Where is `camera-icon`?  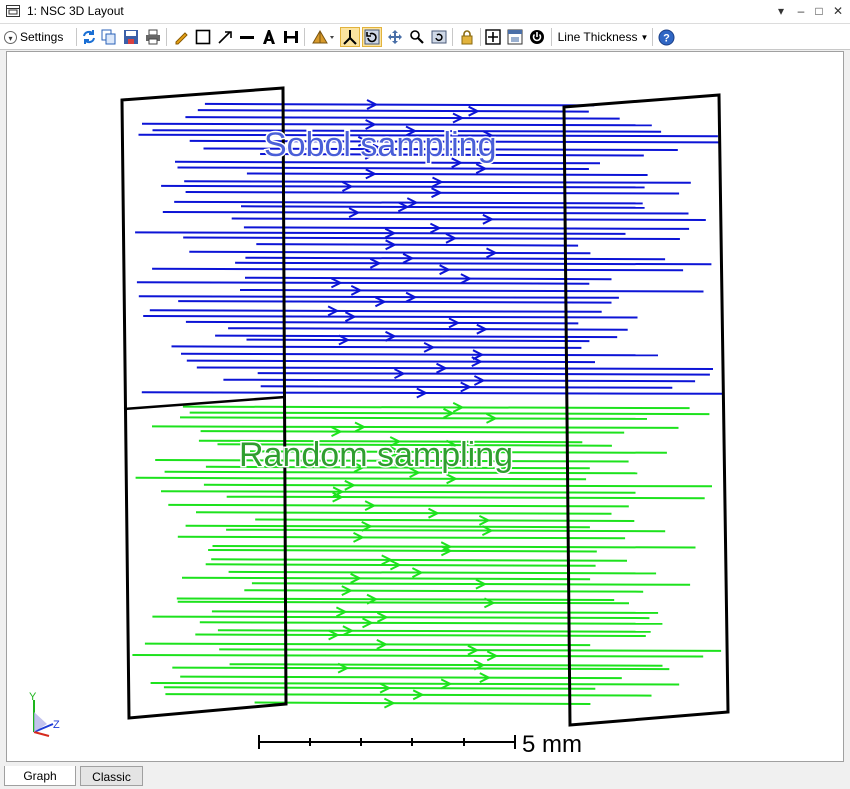 camera-icon is located at coordinates (323, 37).